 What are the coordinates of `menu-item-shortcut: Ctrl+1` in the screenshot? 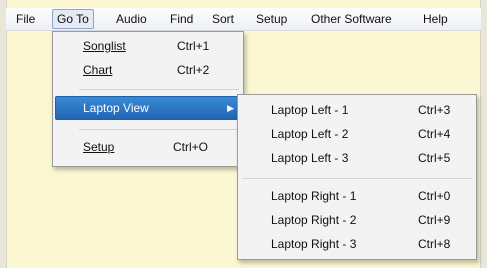 It's located at (193, 46).